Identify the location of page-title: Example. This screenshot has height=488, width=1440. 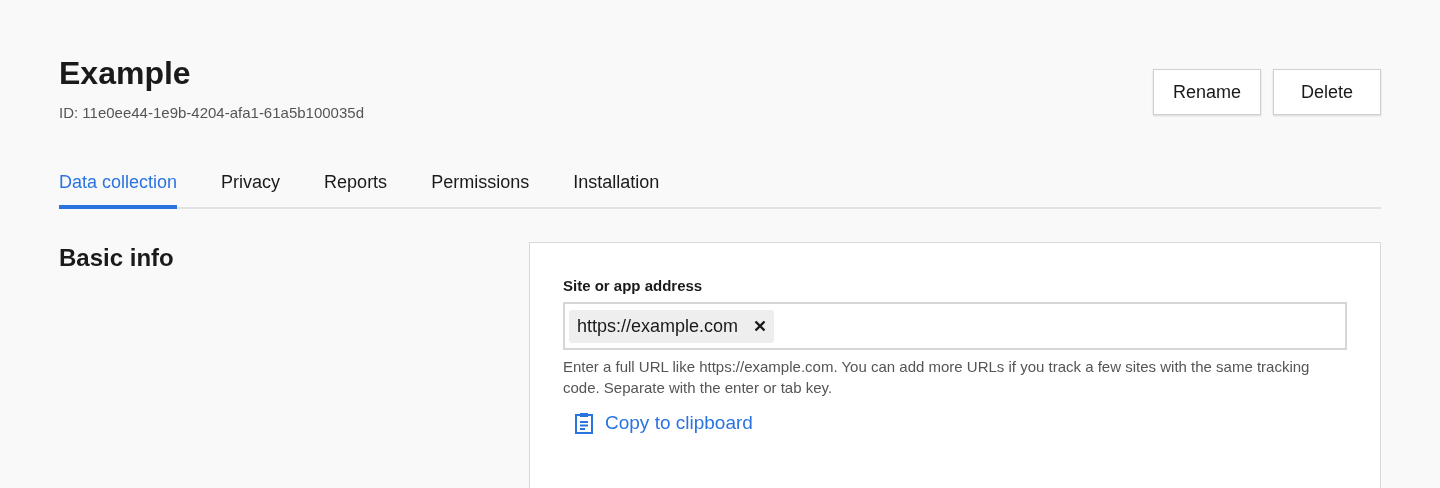
(125, 73).